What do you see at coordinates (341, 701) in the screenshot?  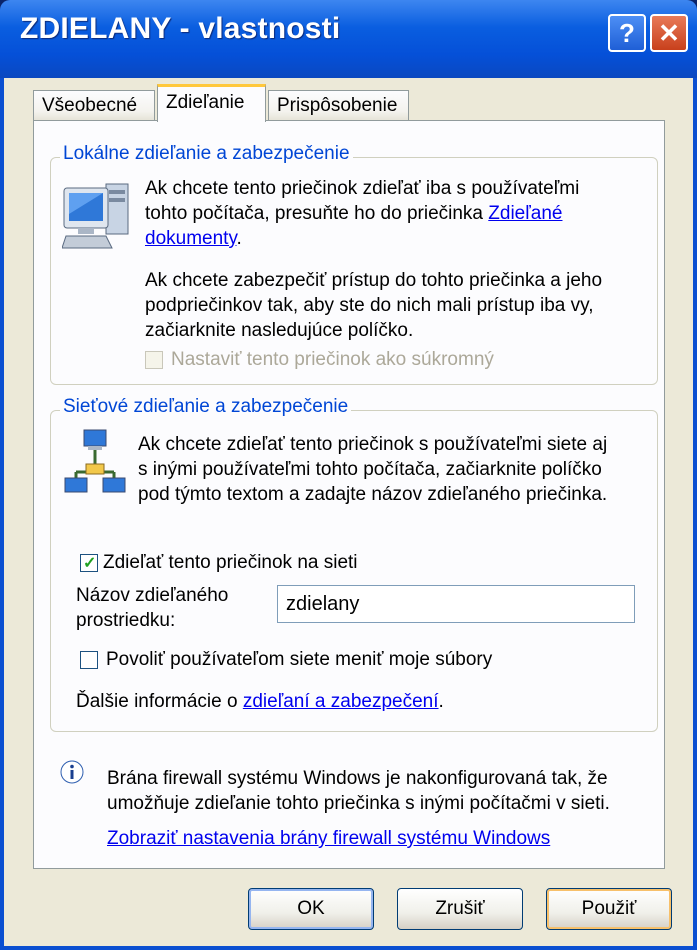 I see `sharing-security-link: zdieľaní a zabezpečení` at bounding box center [341, 701].